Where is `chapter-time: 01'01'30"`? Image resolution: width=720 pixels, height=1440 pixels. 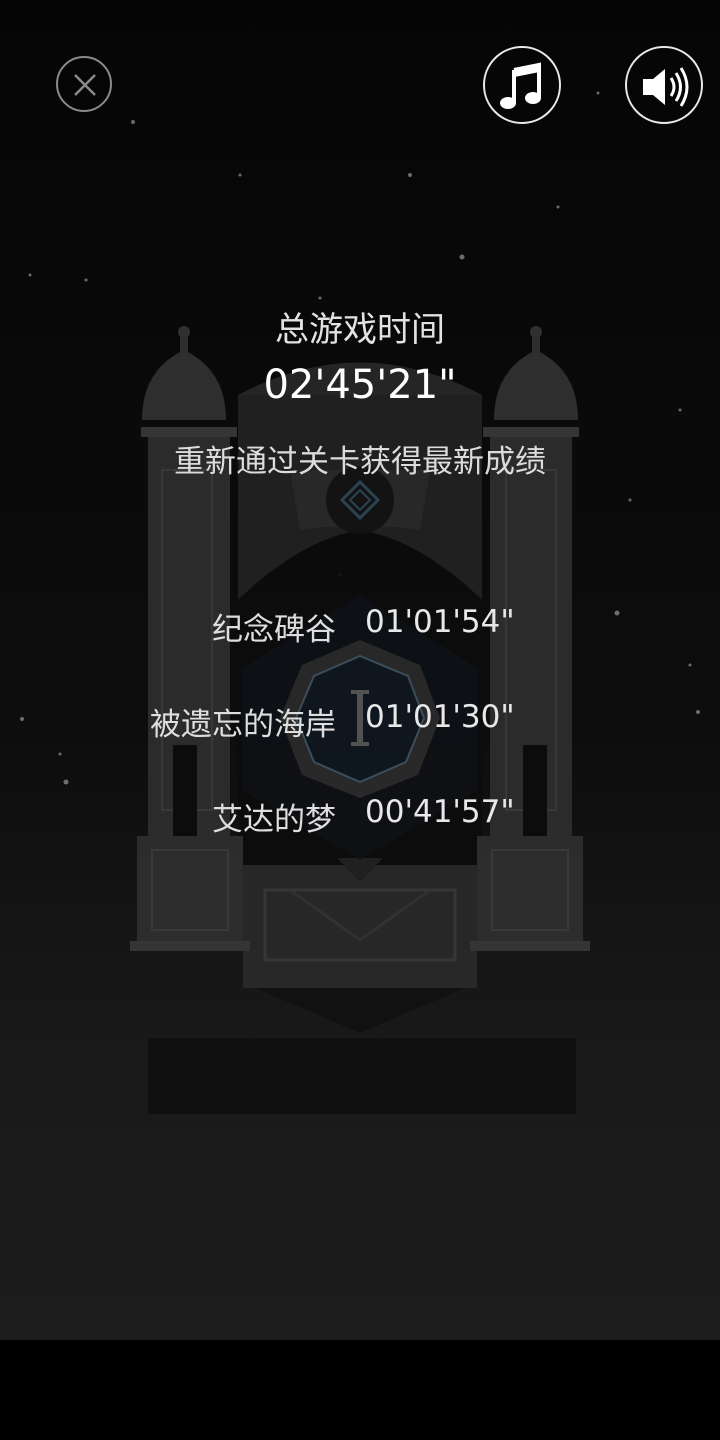
chapter-time: 01'01'30" is located at coordinates (440, 717).